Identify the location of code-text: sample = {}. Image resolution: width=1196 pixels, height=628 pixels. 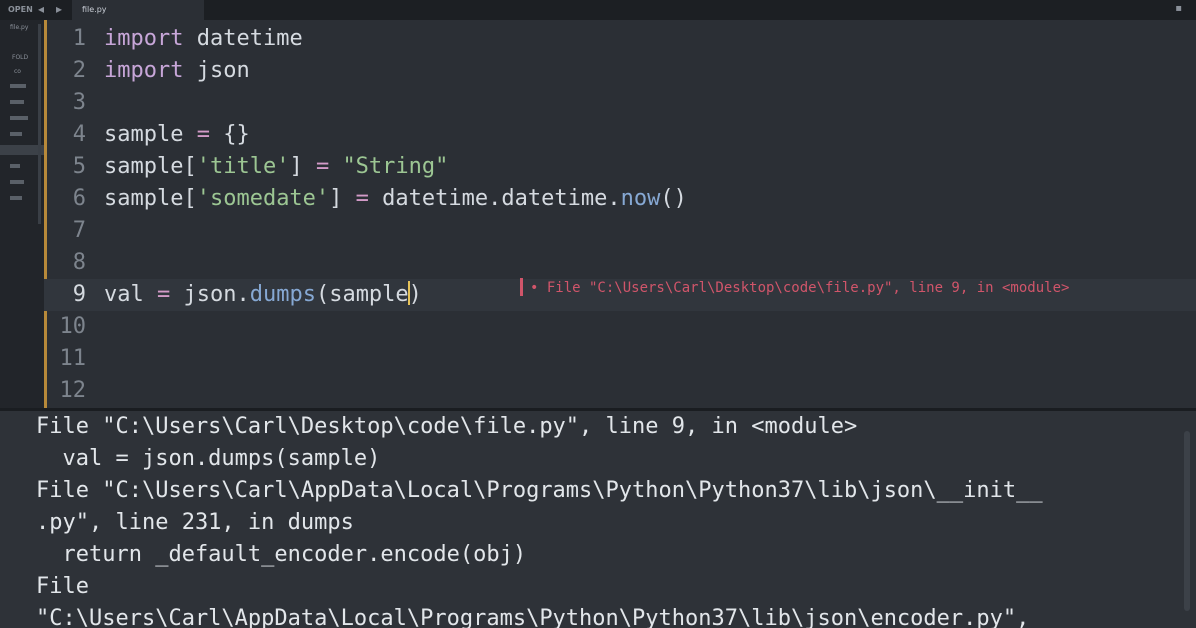
(177, 135).